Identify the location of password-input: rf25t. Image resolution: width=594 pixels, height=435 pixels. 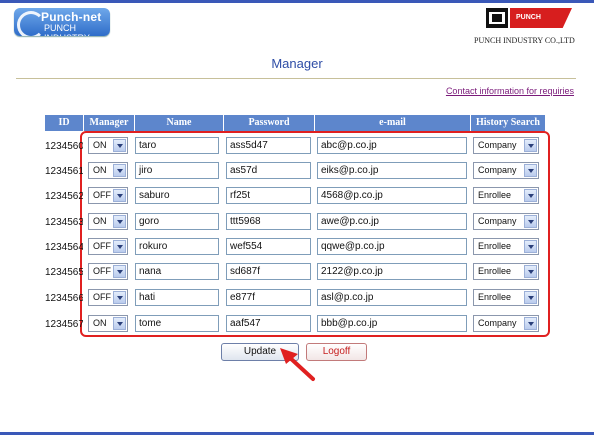
(268, 195).